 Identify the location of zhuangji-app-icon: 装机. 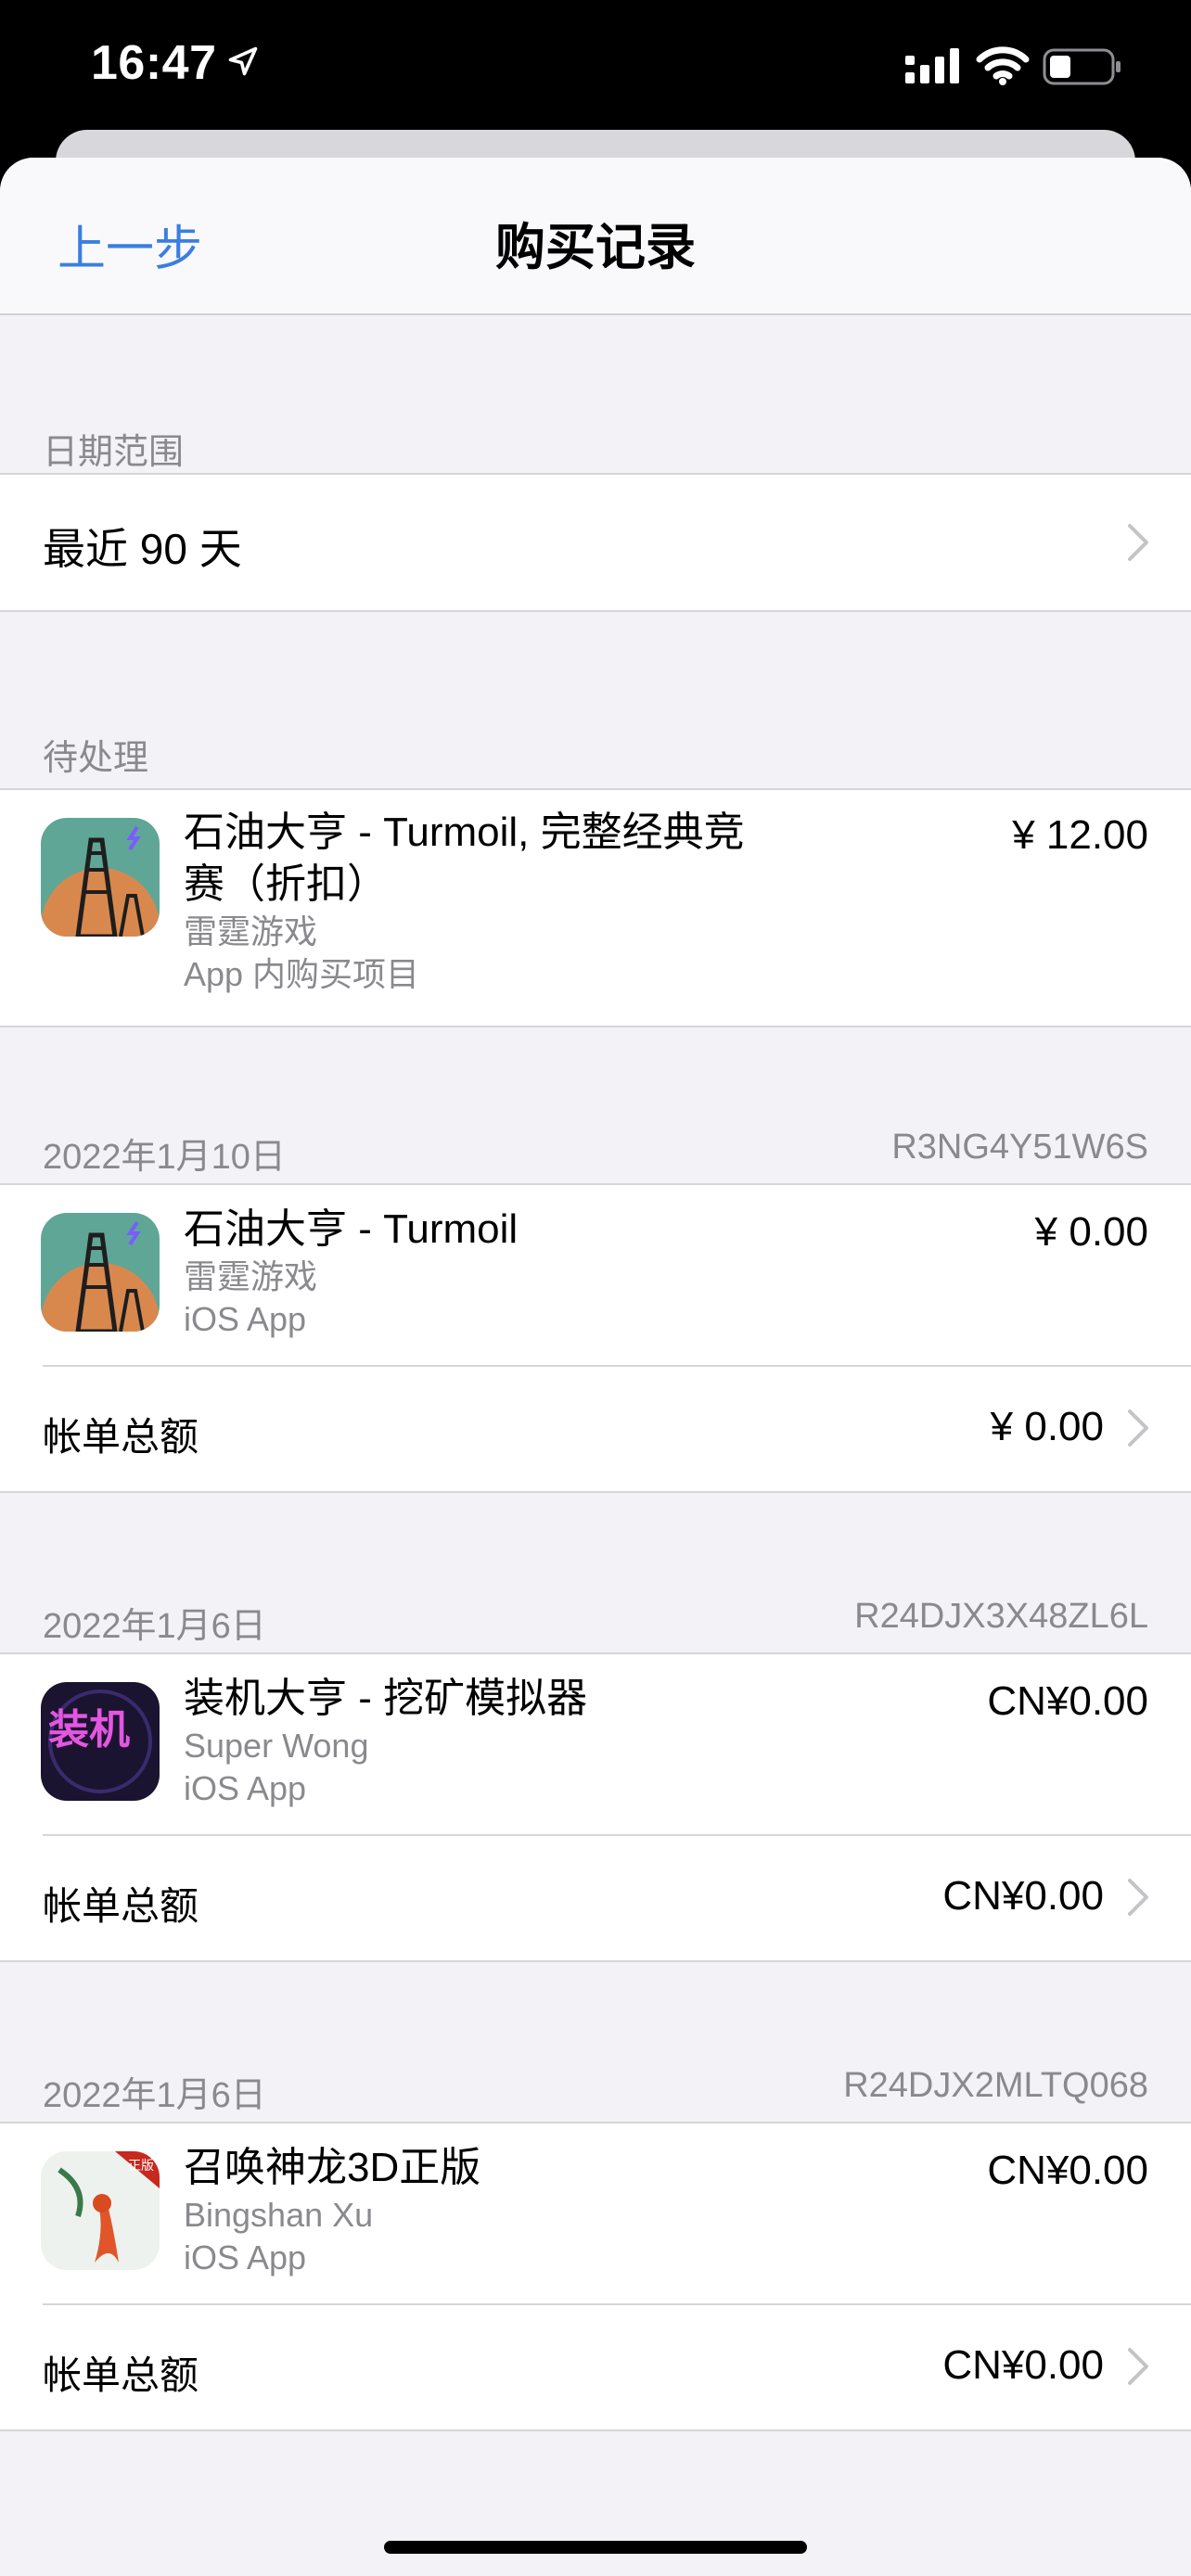
(100, 1741).